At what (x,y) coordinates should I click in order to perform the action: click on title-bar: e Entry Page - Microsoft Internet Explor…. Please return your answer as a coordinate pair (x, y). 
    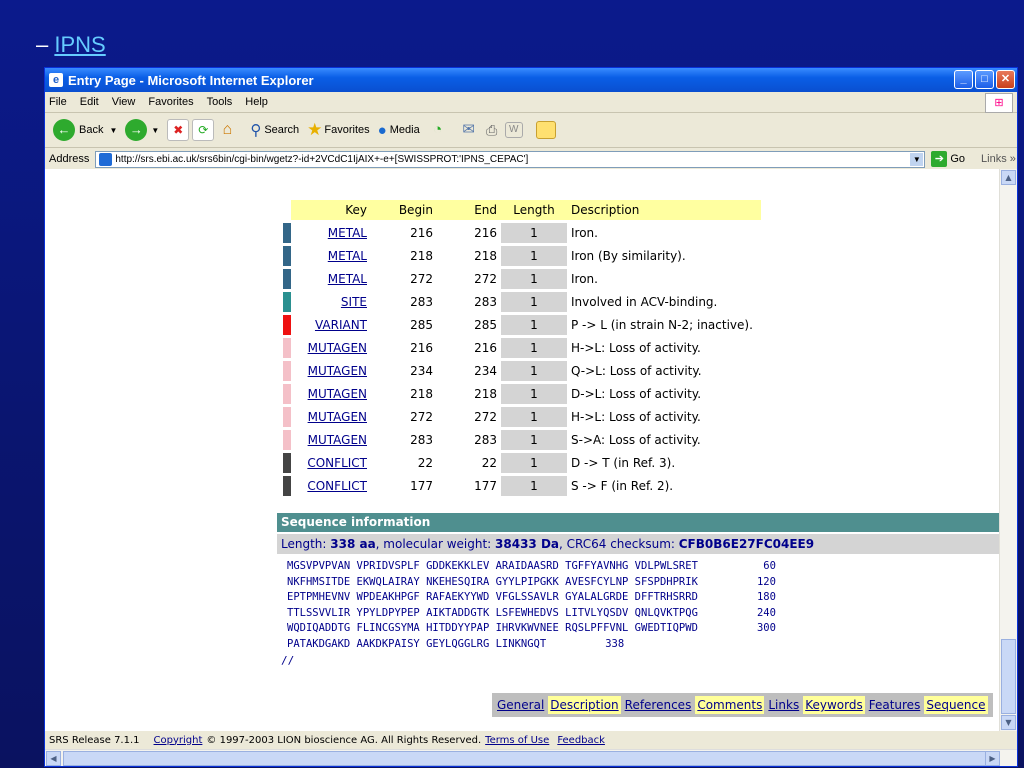
    Looking at the image, I should click on (531, 80).